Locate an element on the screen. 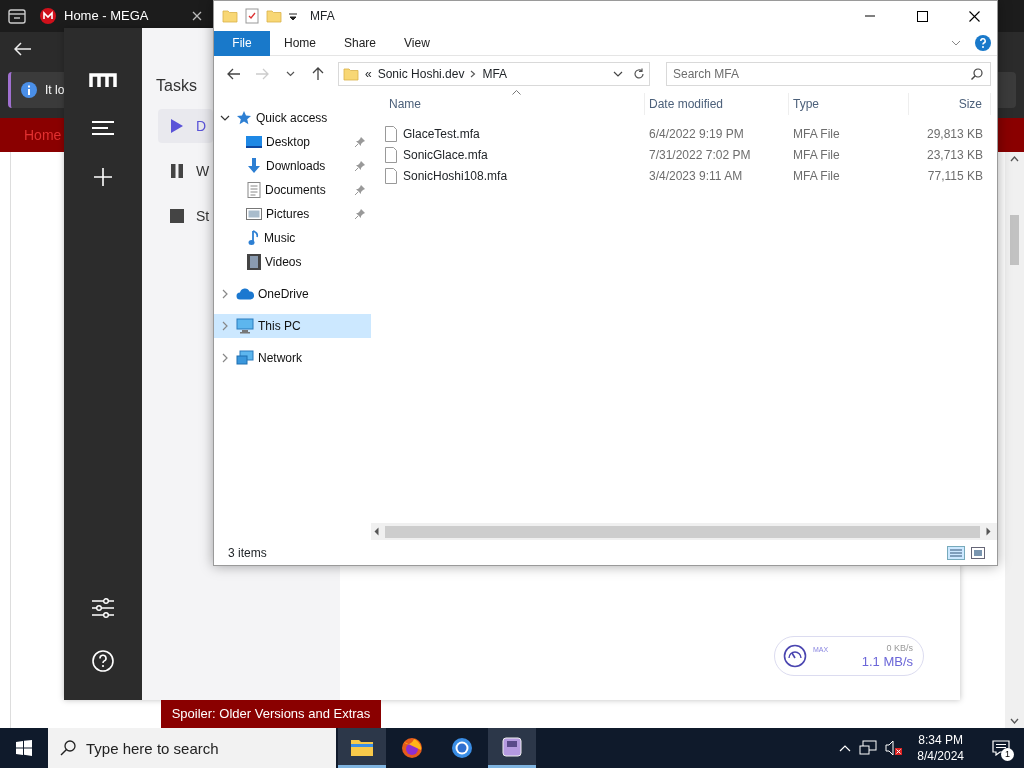 The width and height of the screenshot is (1024, 768). date-cell-text: 3/4/2023 9:11 AM is located at coordinates (696, 176).